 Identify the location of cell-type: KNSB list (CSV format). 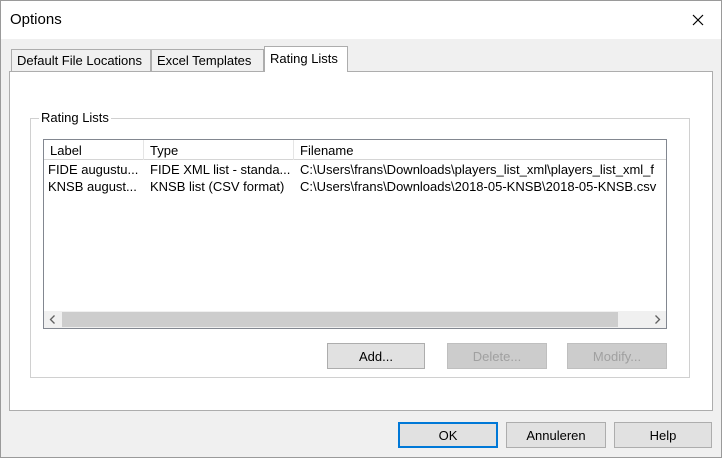
(217, 186).